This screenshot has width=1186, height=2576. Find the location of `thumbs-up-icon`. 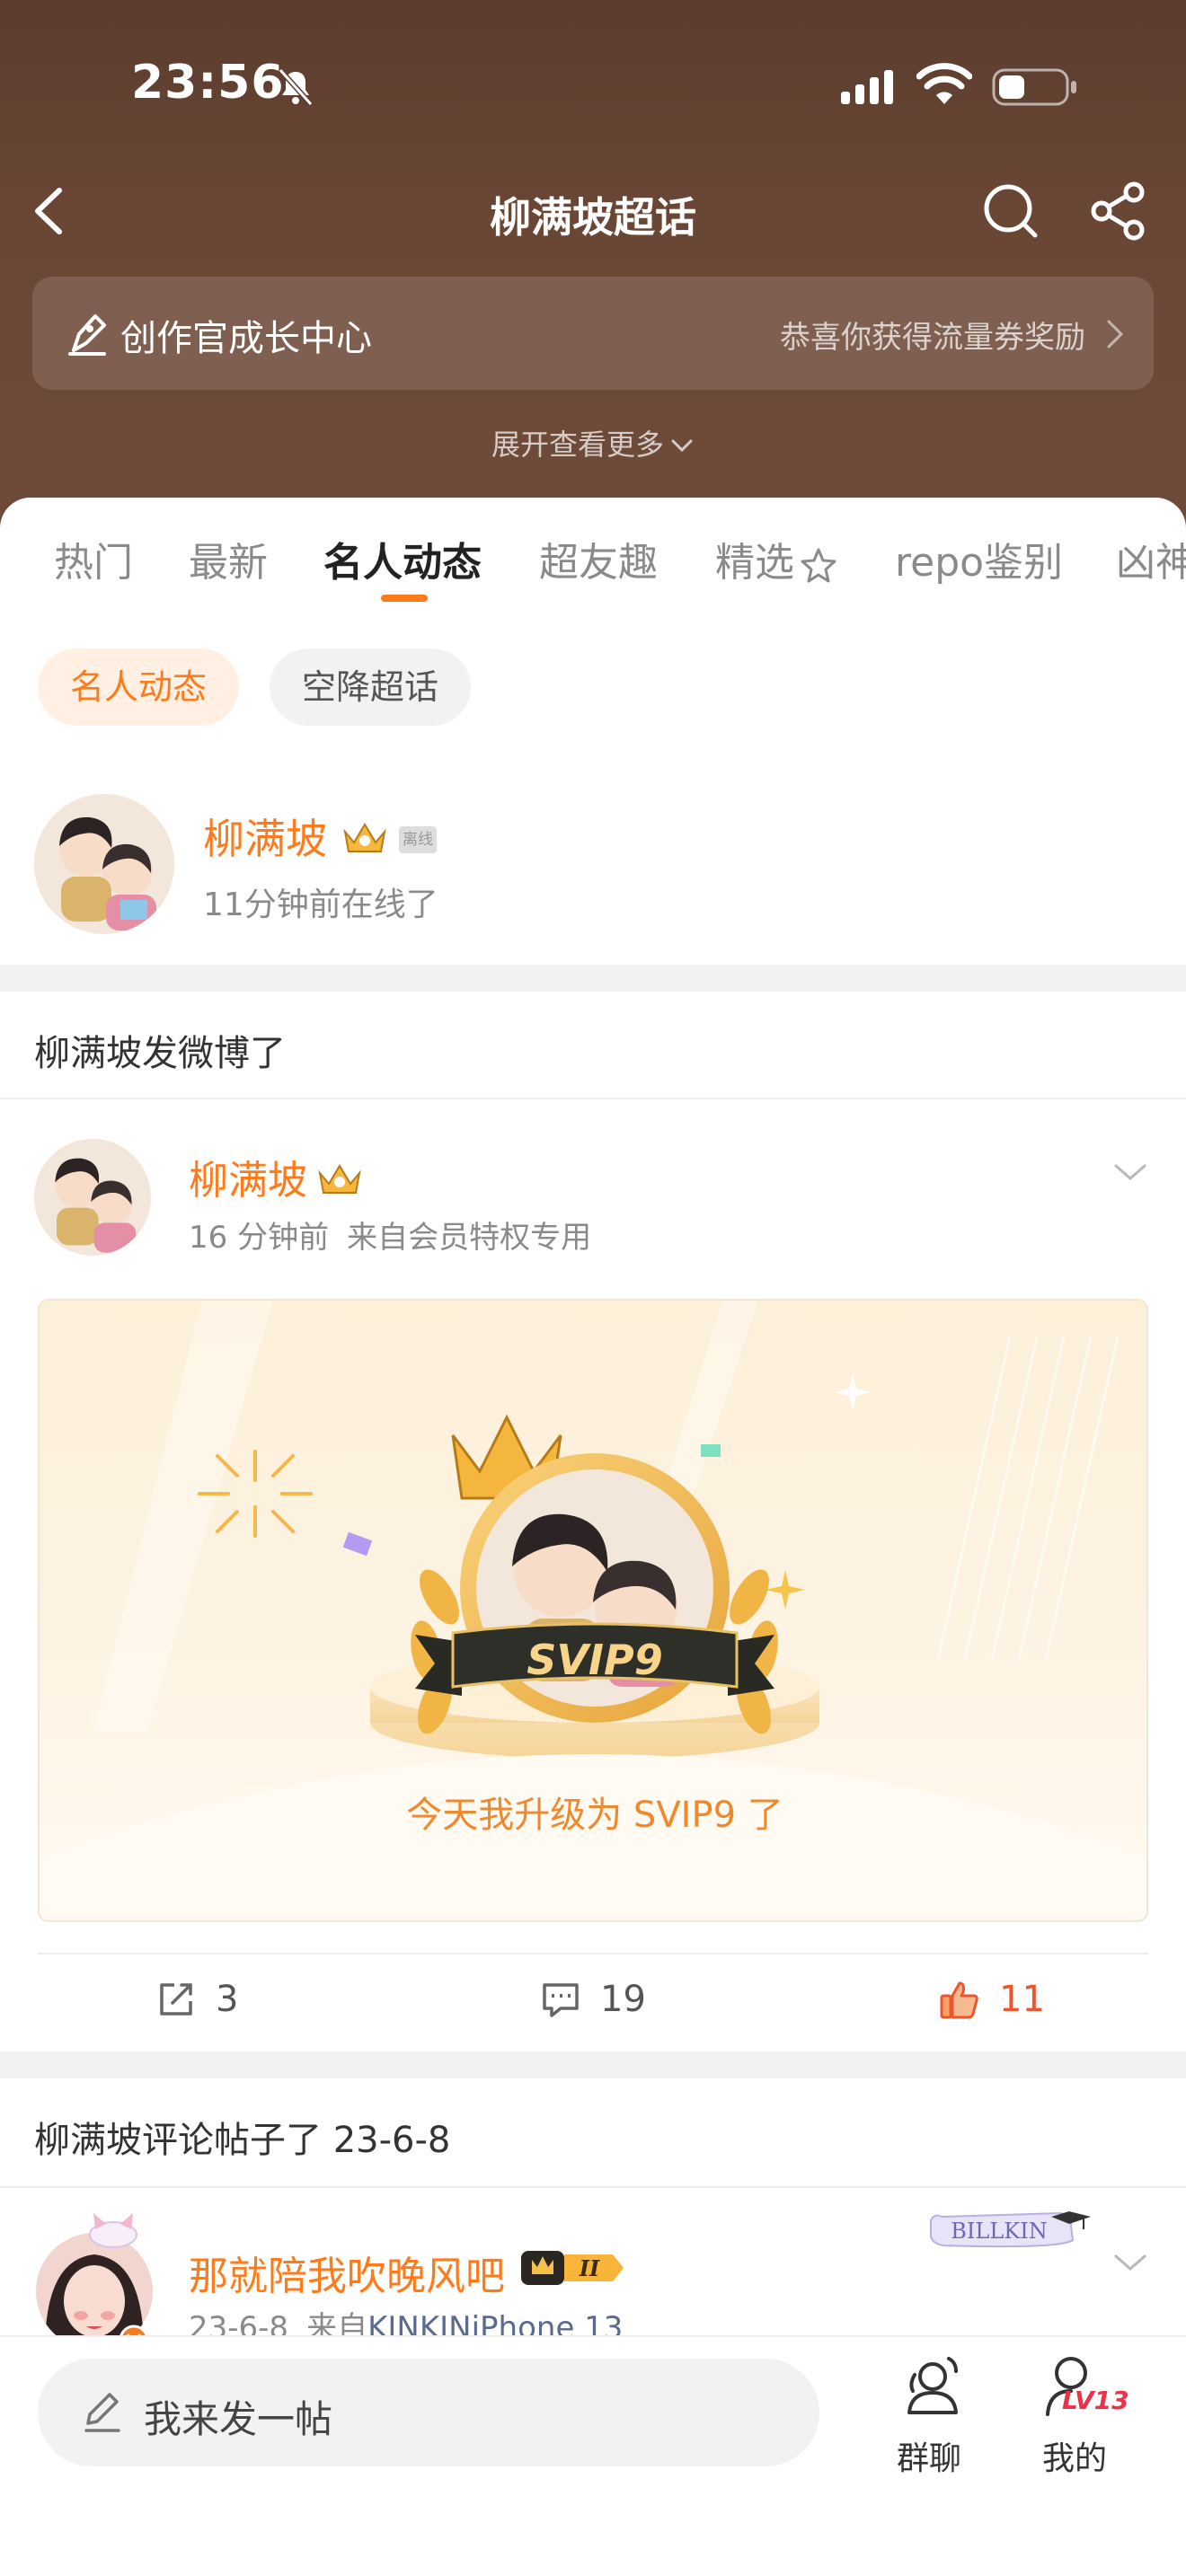

thumbs-up-icon is located at coordinates (959, 2000).